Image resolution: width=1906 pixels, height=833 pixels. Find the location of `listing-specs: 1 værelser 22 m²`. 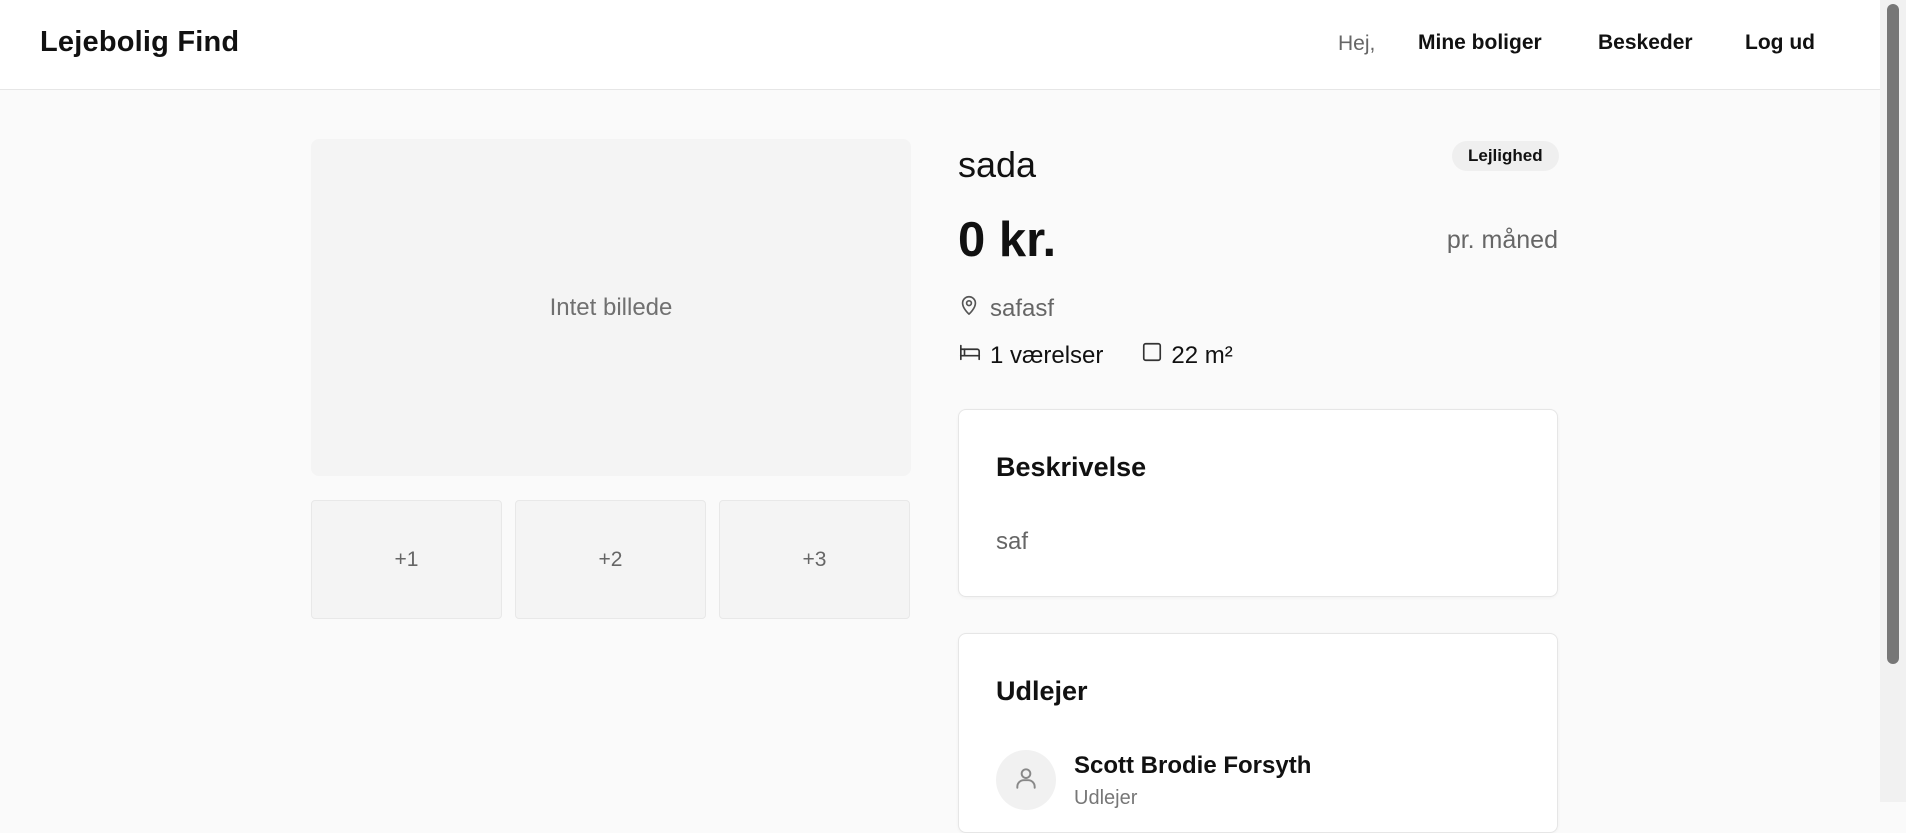

listing-specs: 1 værelser 22 m² is located at coordinates (1095, 355).